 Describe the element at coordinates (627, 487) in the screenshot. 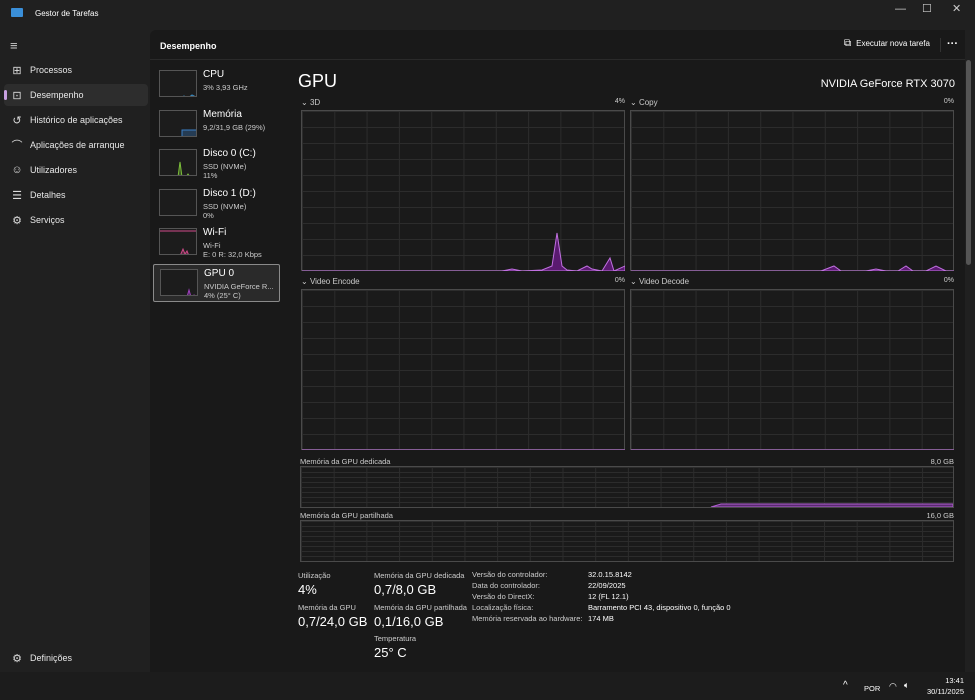

I see `dedicated-memory-graph` at that location.